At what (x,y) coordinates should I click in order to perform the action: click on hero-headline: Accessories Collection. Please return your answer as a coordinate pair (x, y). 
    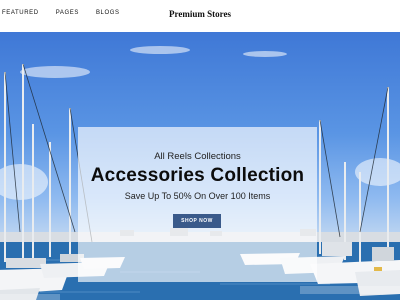
    Looking at the image, I should click on (197, 175).